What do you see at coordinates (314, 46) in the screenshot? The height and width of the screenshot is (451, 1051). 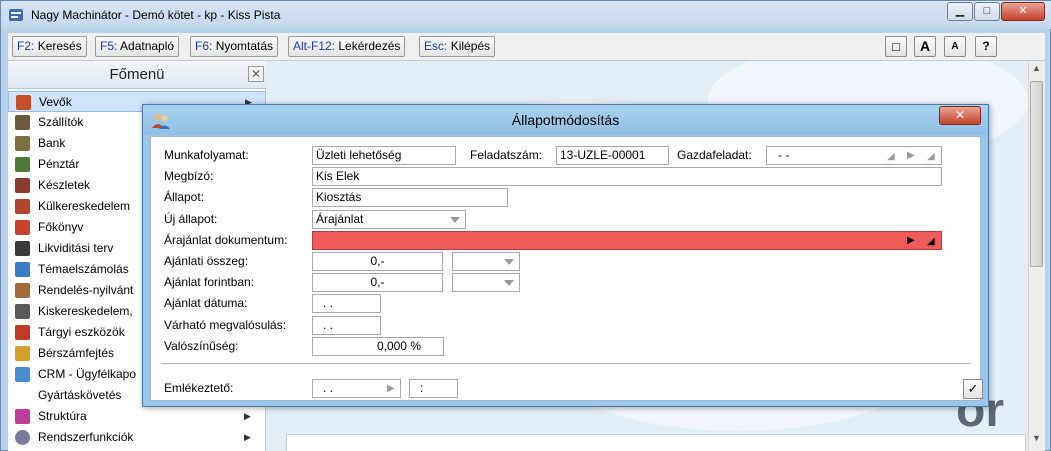 I see `query-key: Alt-F12:` at bounding box center [314, 46].